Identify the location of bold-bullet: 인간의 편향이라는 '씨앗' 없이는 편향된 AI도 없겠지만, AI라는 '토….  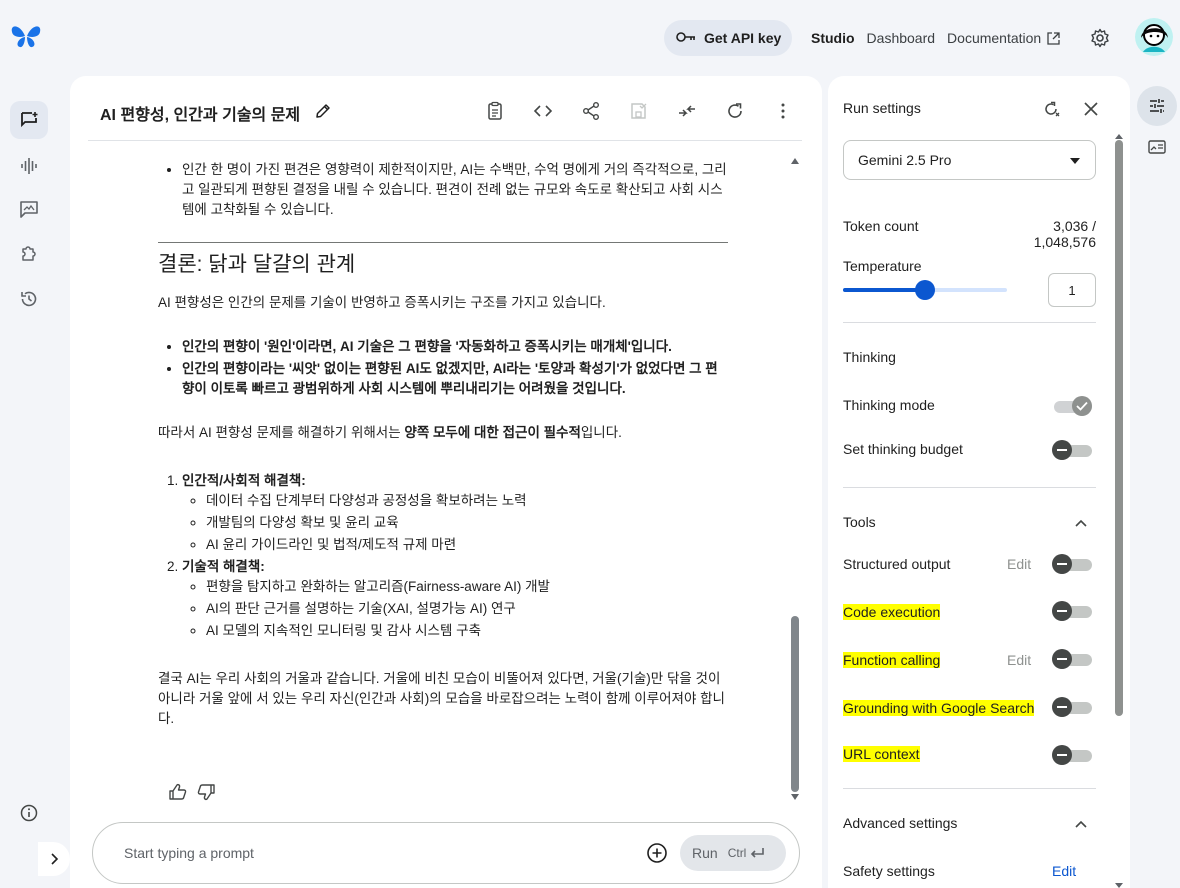
(455, 379).